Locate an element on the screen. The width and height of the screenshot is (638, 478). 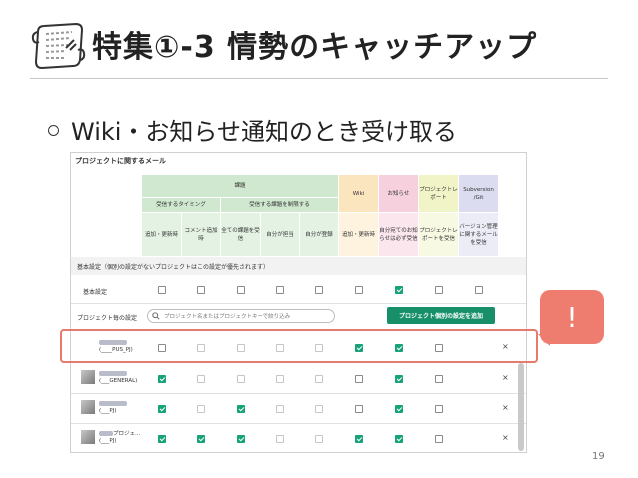
basic-settings-label: 基本設定 is located at coordinates (95, 292).